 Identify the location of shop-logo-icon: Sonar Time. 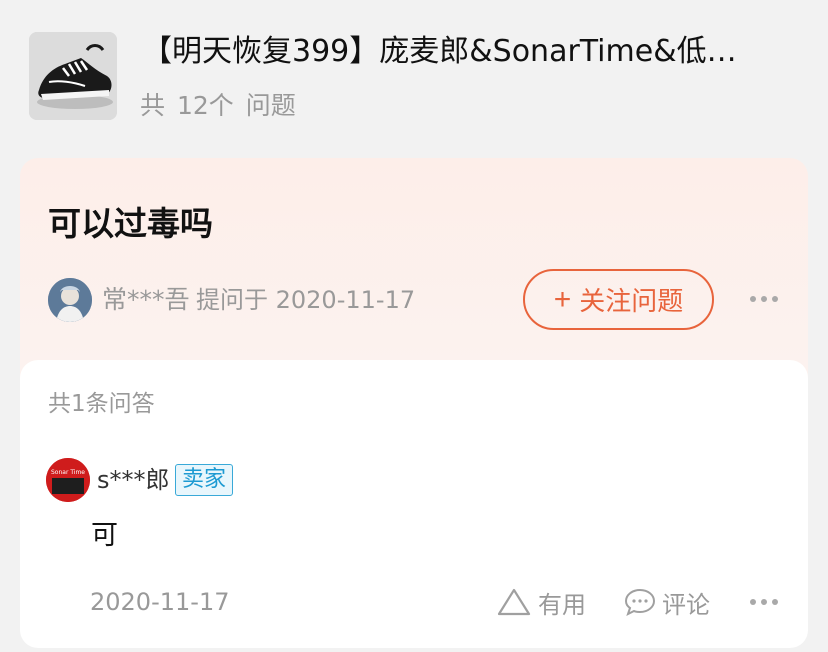
(68, 480).